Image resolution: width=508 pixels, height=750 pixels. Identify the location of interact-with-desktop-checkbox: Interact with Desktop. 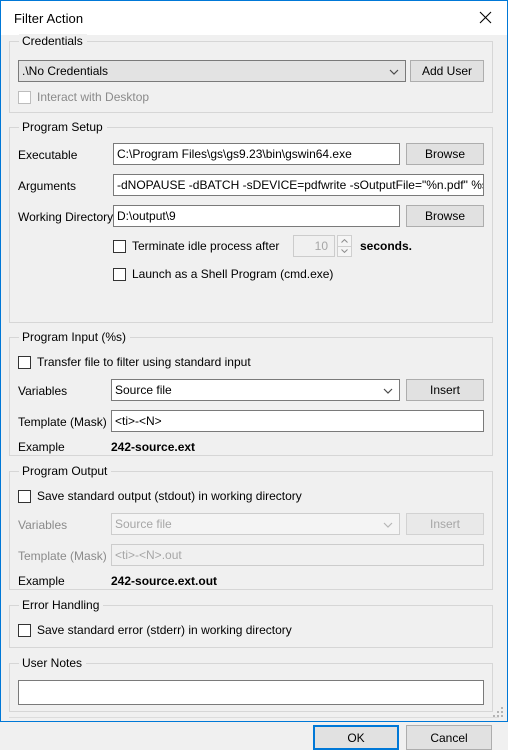
(83, 97).